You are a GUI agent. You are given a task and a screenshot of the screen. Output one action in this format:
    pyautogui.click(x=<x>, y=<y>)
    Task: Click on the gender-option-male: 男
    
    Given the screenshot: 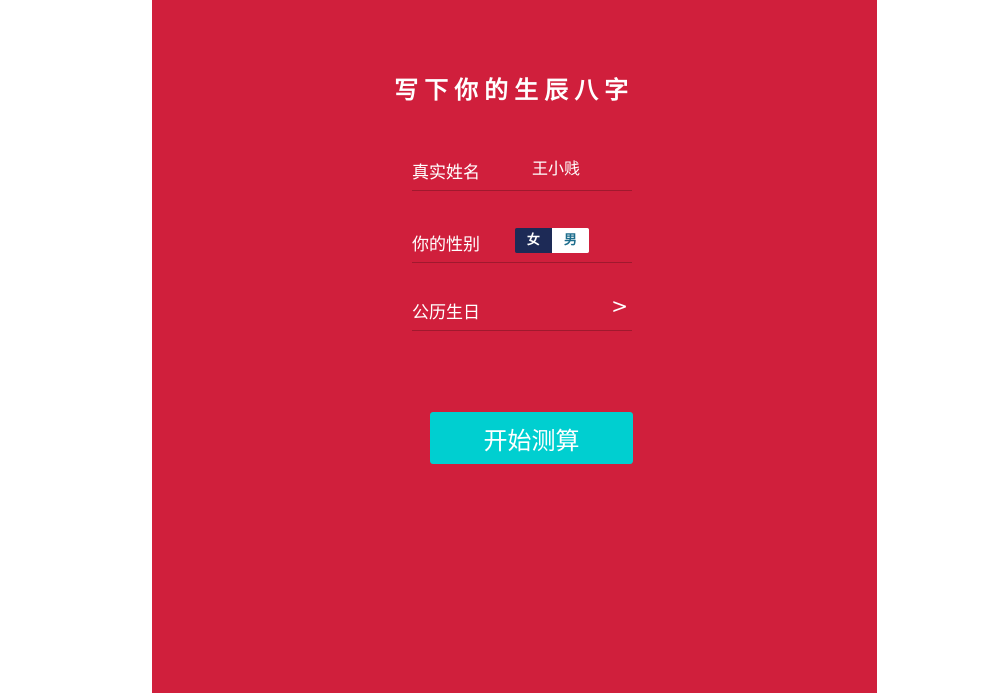 What is the action you would take?
    pyautogui.click(x=570, y=240)
    